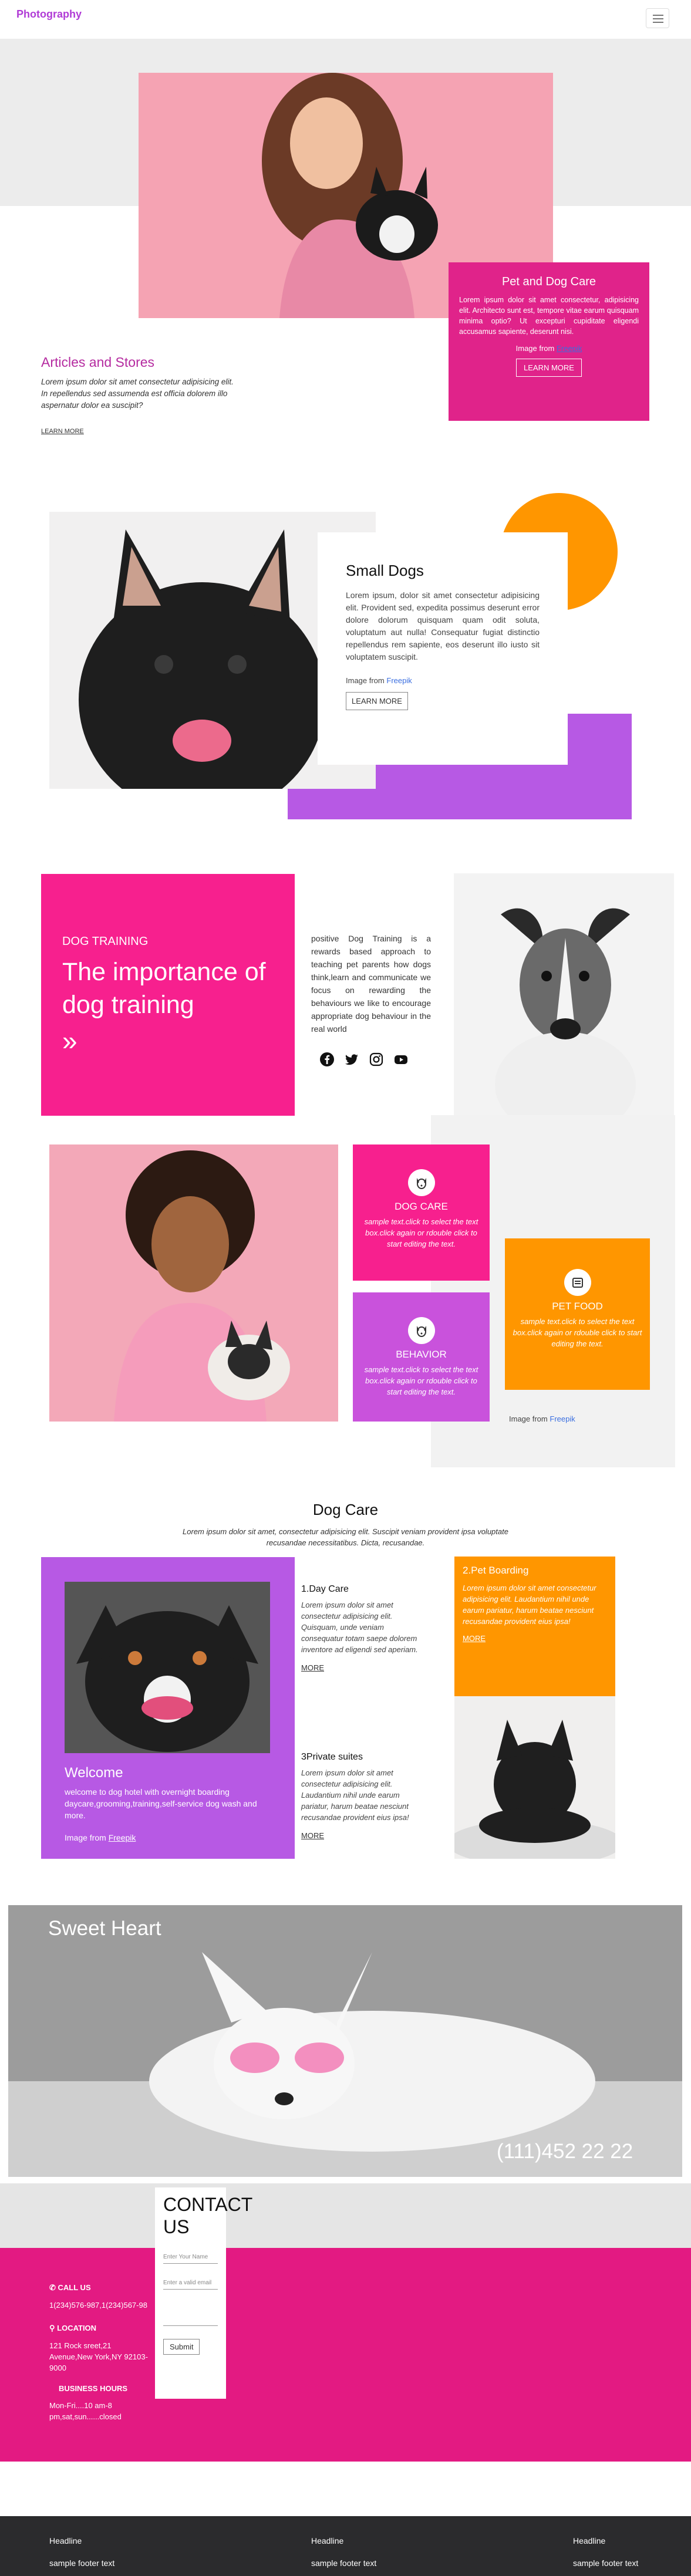  I want to click on private-suites-title: 3Private suites, so click(332, 1757).